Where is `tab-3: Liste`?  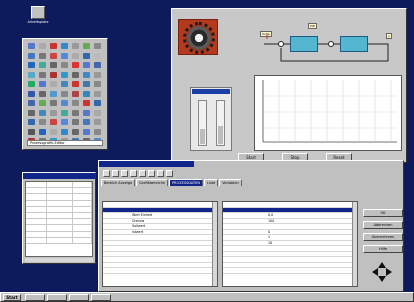 tab-3: Liste is located at coordinates (211, 182).